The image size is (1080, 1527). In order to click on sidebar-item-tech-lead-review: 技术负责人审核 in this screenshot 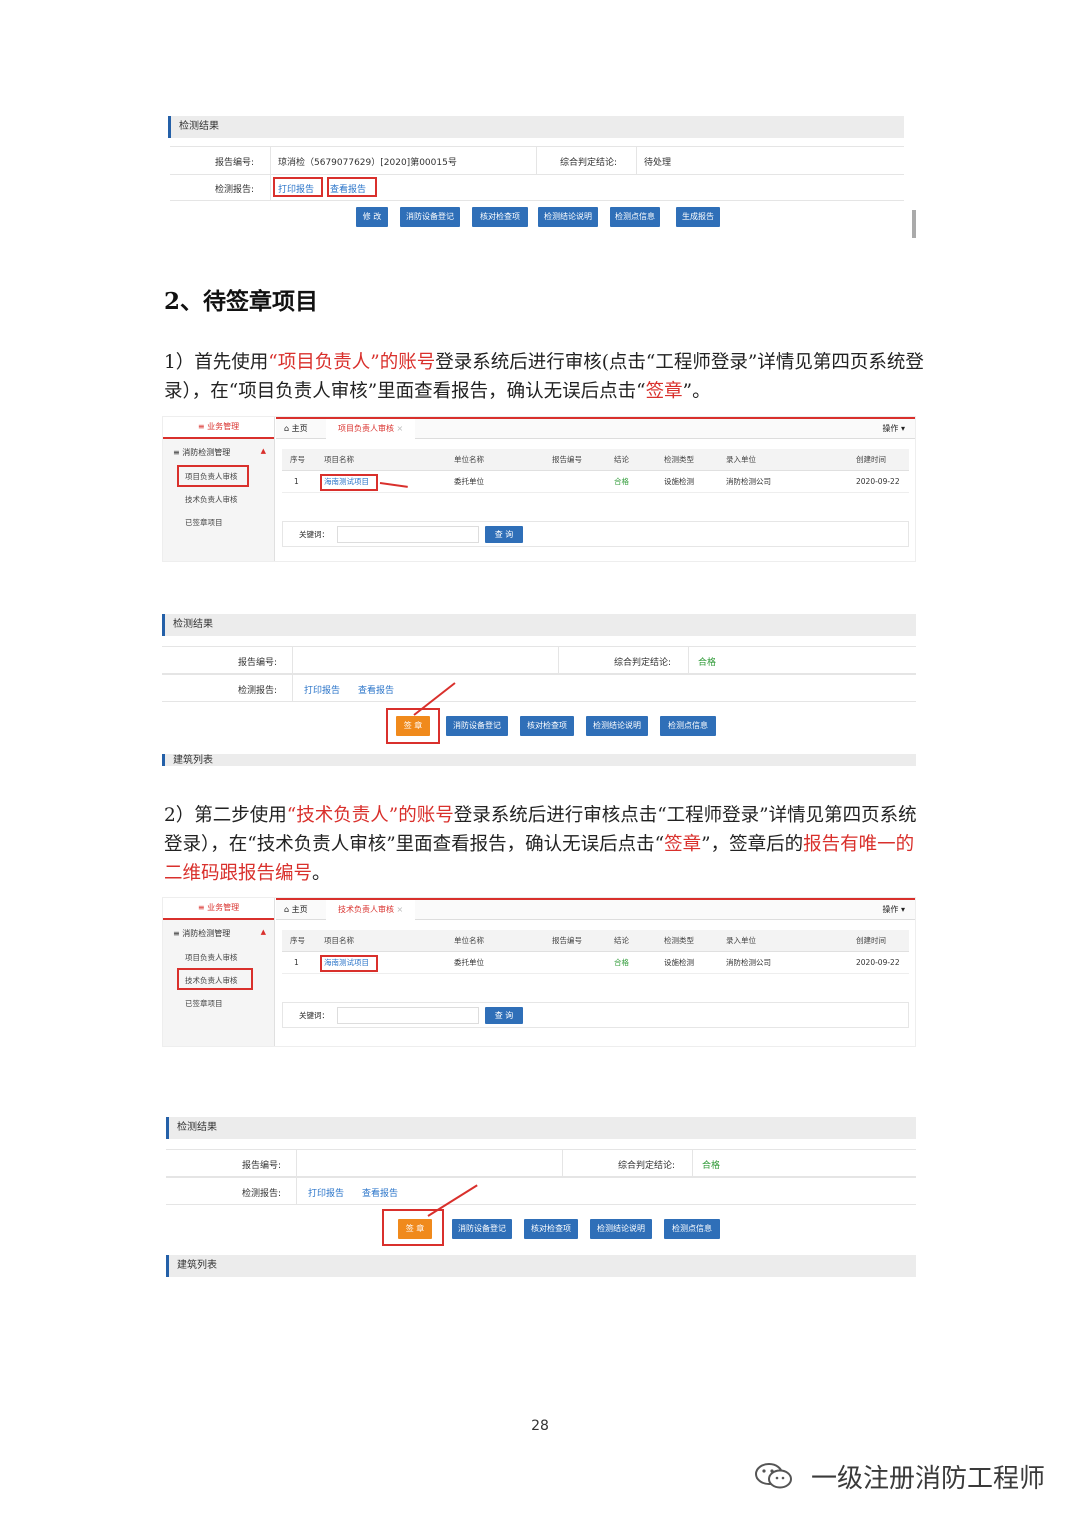, I will do `click(218, 499)`.